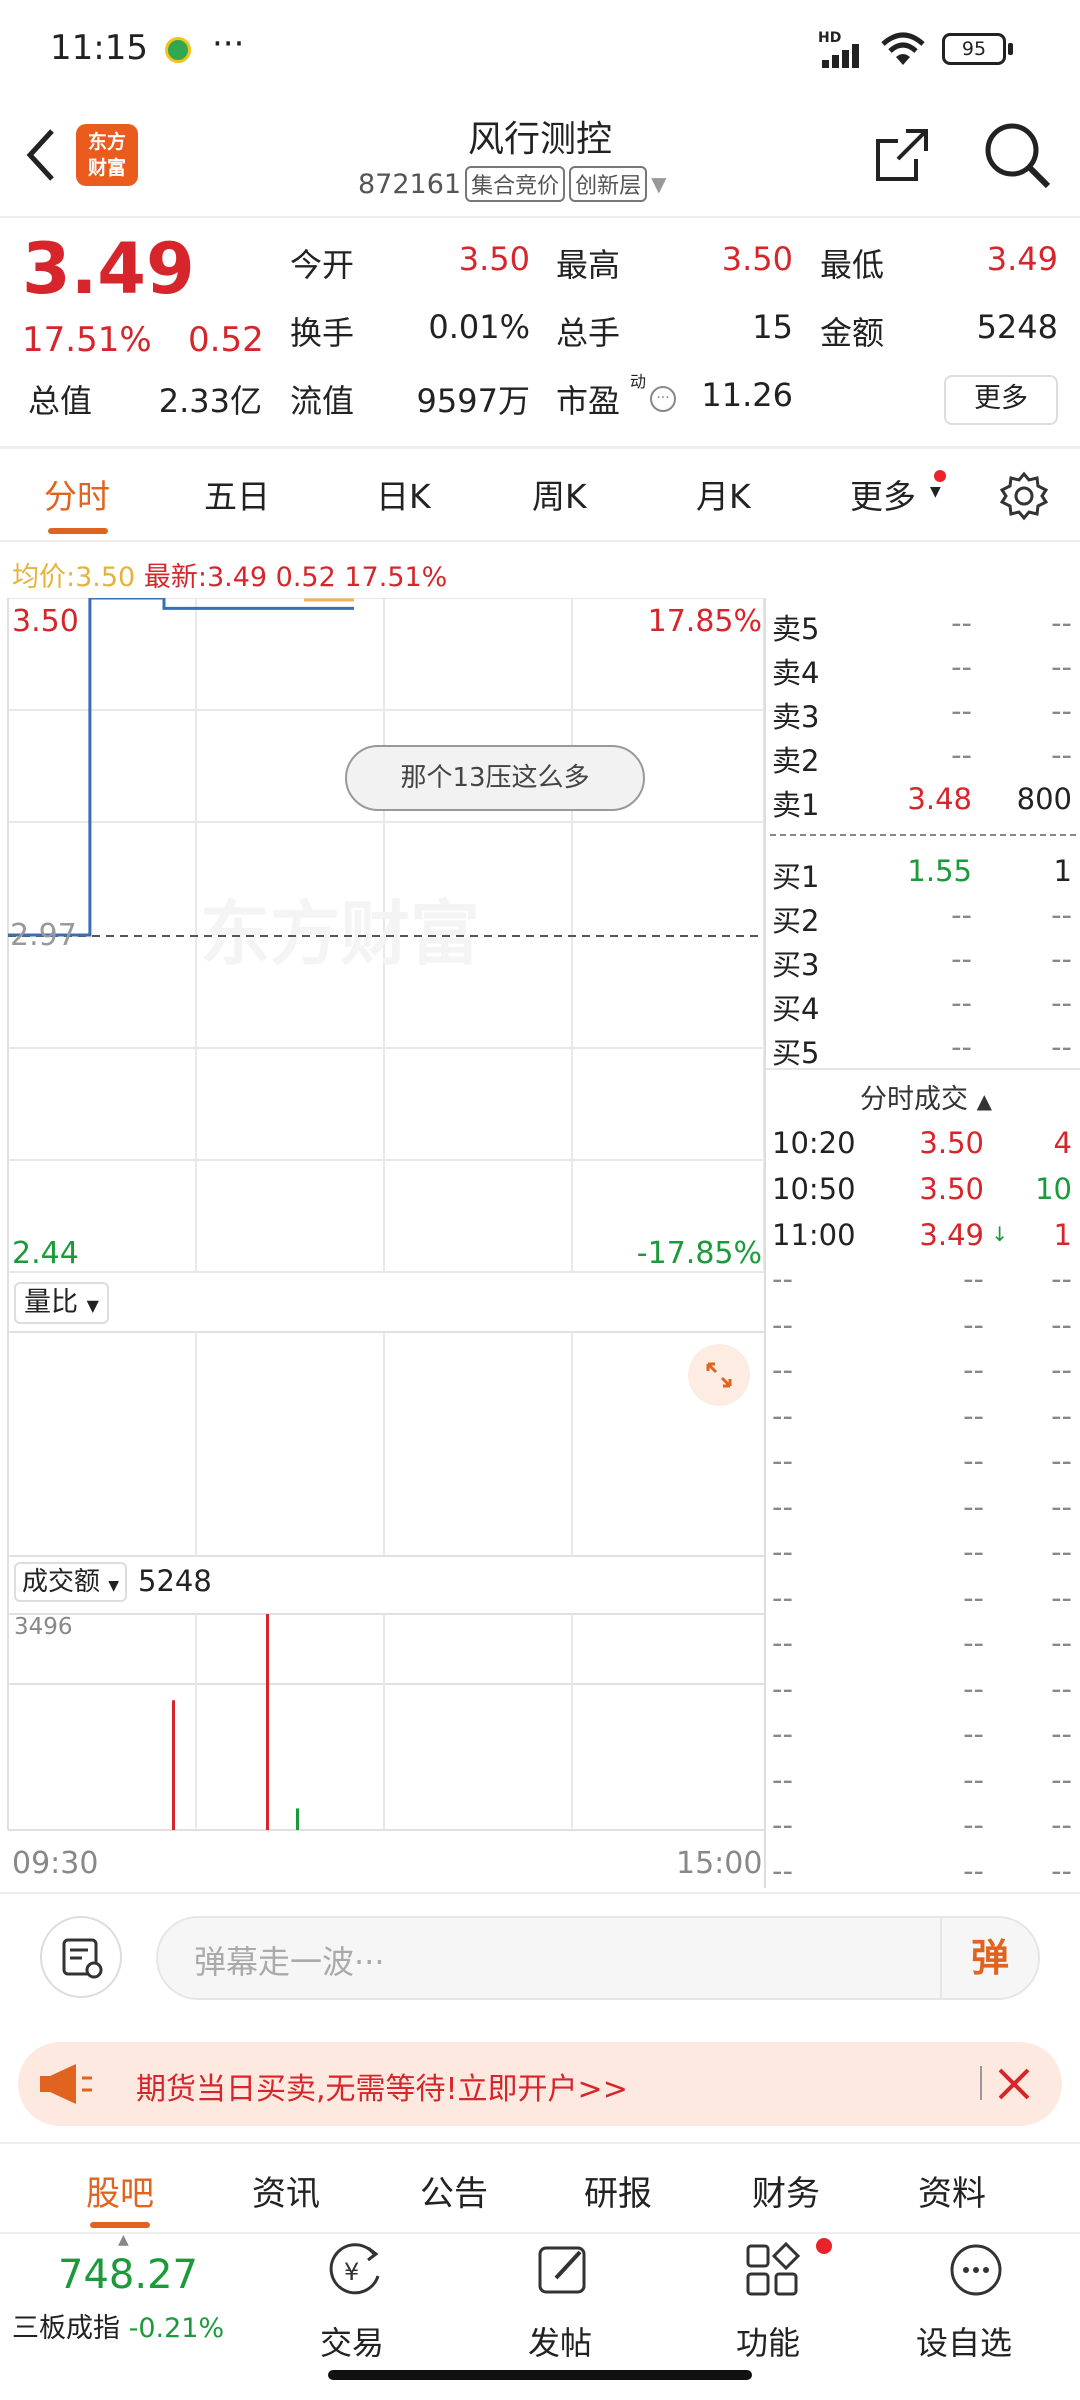 The width and height of the screenshot is (1080, 2400). Describe the element at coordinates (922, 920) in the screenshot. I see `bid-row: 买2 -- --` at that location.